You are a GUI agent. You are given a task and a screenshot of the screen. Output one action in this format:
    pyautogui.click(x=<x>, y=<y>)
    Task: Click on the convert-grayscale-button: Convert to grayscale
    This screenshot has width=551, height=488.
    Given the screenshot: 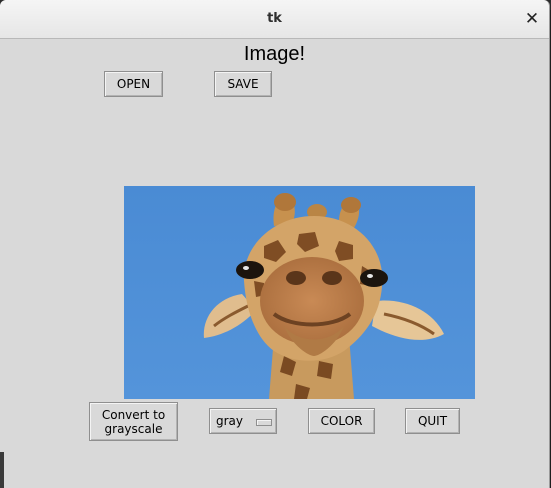 What is the action you would take?
    pyautogui.click(x=133, y=421)
    